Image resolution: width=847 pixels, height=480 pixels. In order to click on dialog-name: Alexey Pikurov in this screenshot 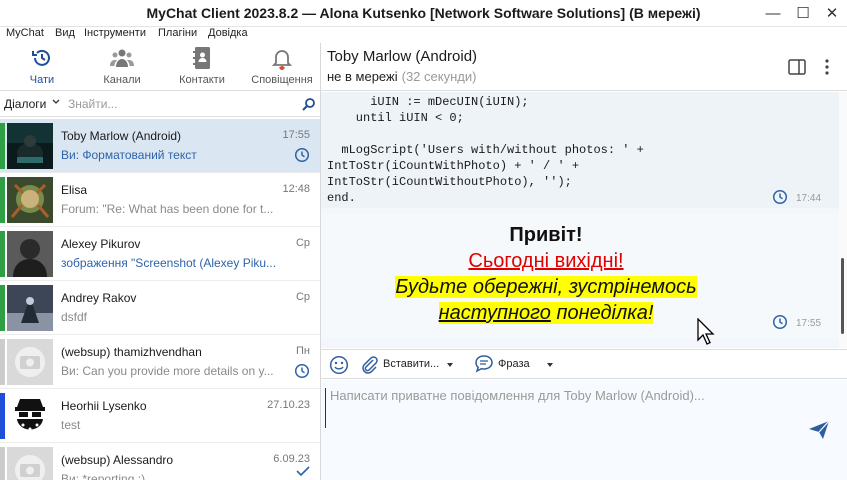, I will do `click(101, 244)`.